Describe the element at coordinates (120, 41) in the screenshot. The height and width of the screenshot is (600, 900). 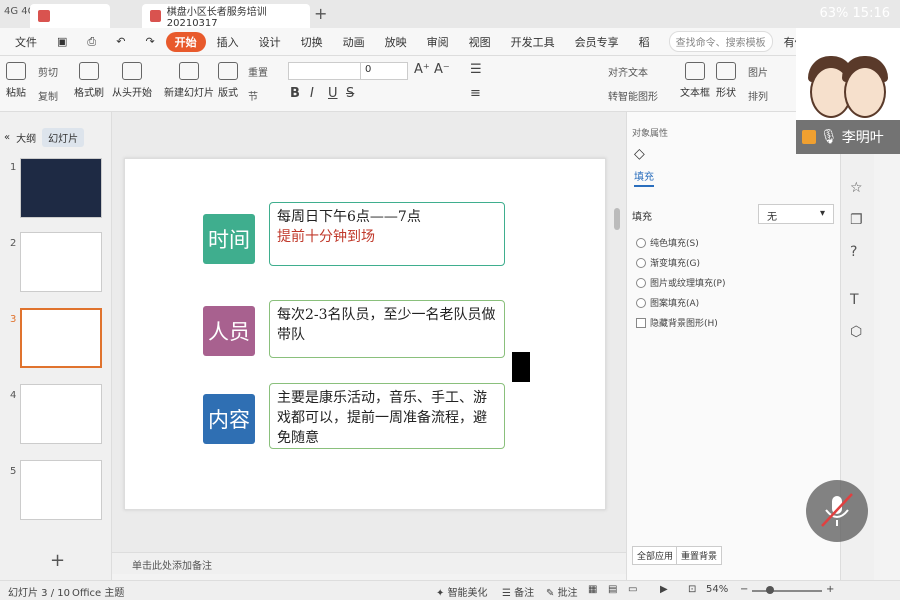
I see `undo-icon: ↶` at that location.